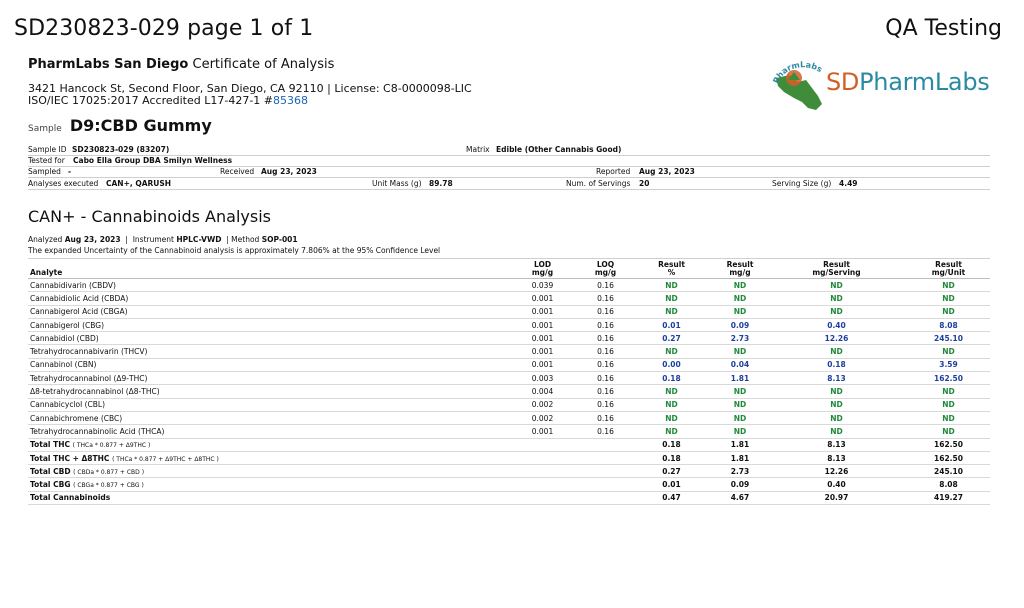 This screenshot has height=608, width=1024. What do you see at coordinates (478, 149) in the screenshot?
I see `matrix-label: Matrix` at bounding box center [478, 149].